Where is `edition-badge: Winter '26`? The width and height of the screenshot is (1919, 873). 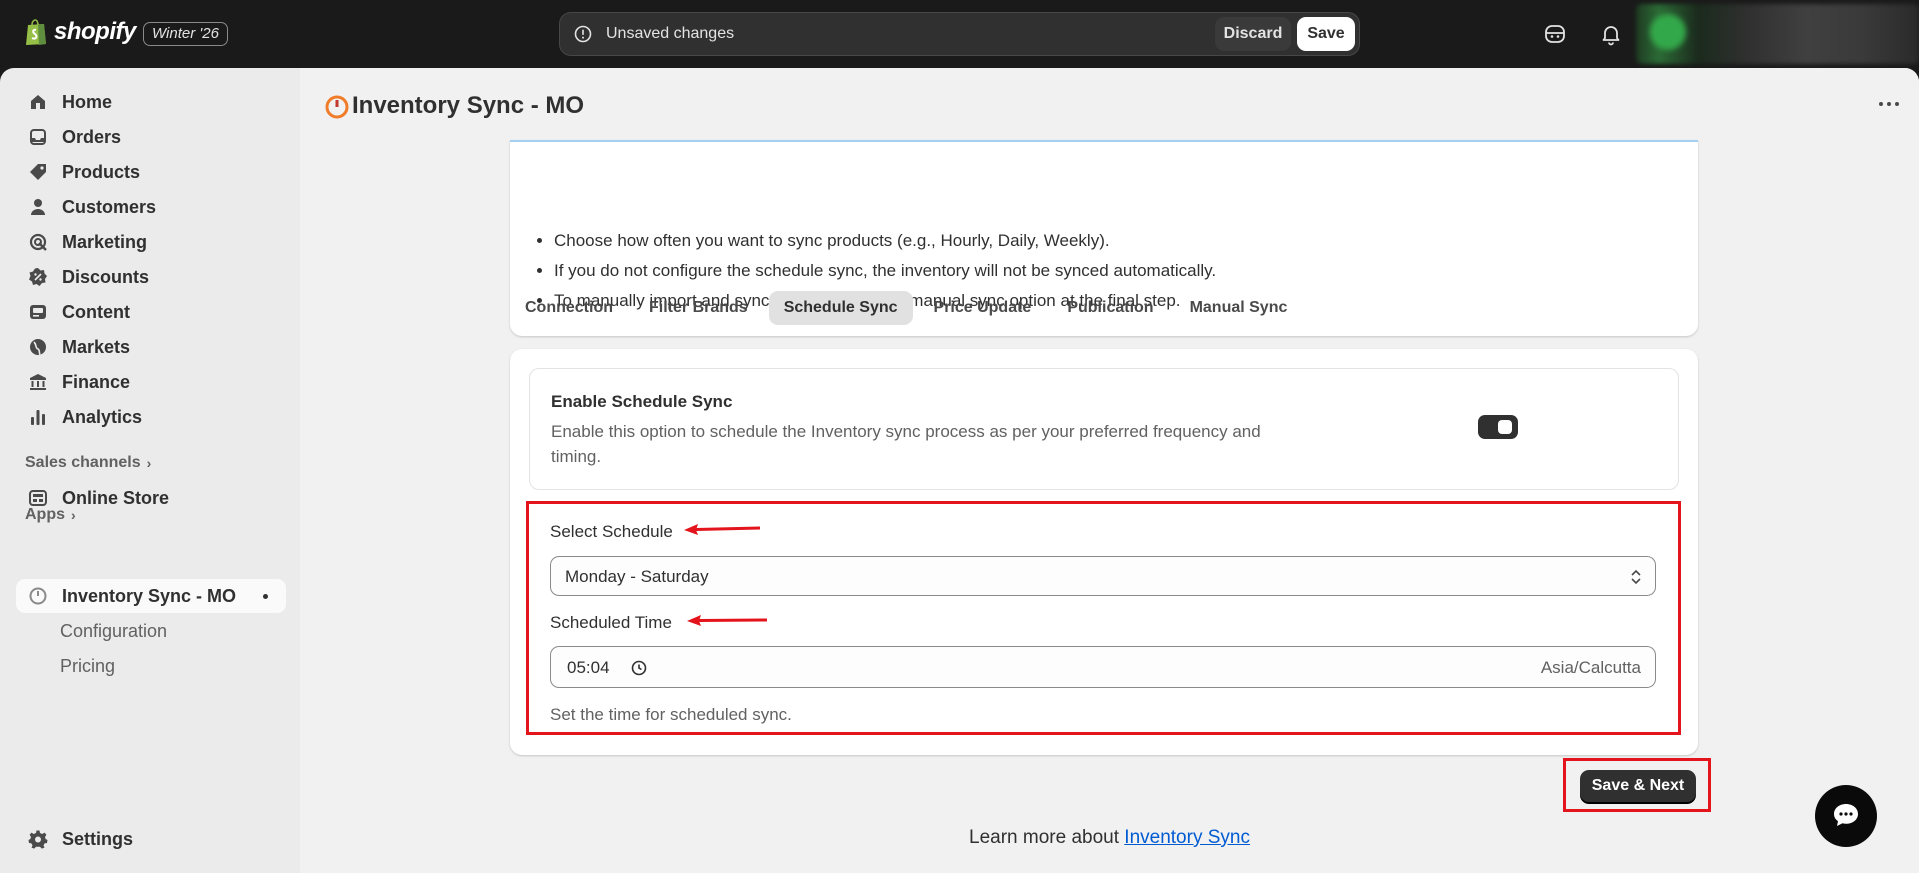 edition-badge: Winter '26 is located at coordinates (185, 34).